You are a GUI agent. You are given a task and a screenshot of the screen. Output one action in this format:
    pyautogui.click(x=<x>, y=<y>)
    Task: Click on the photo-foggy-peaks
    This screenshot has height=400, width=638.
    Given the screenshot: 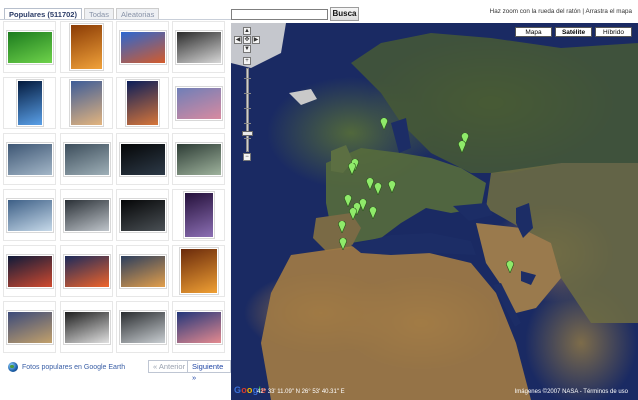 What is the action you would take?
    pyautogui.click(x=86, y=215)
    